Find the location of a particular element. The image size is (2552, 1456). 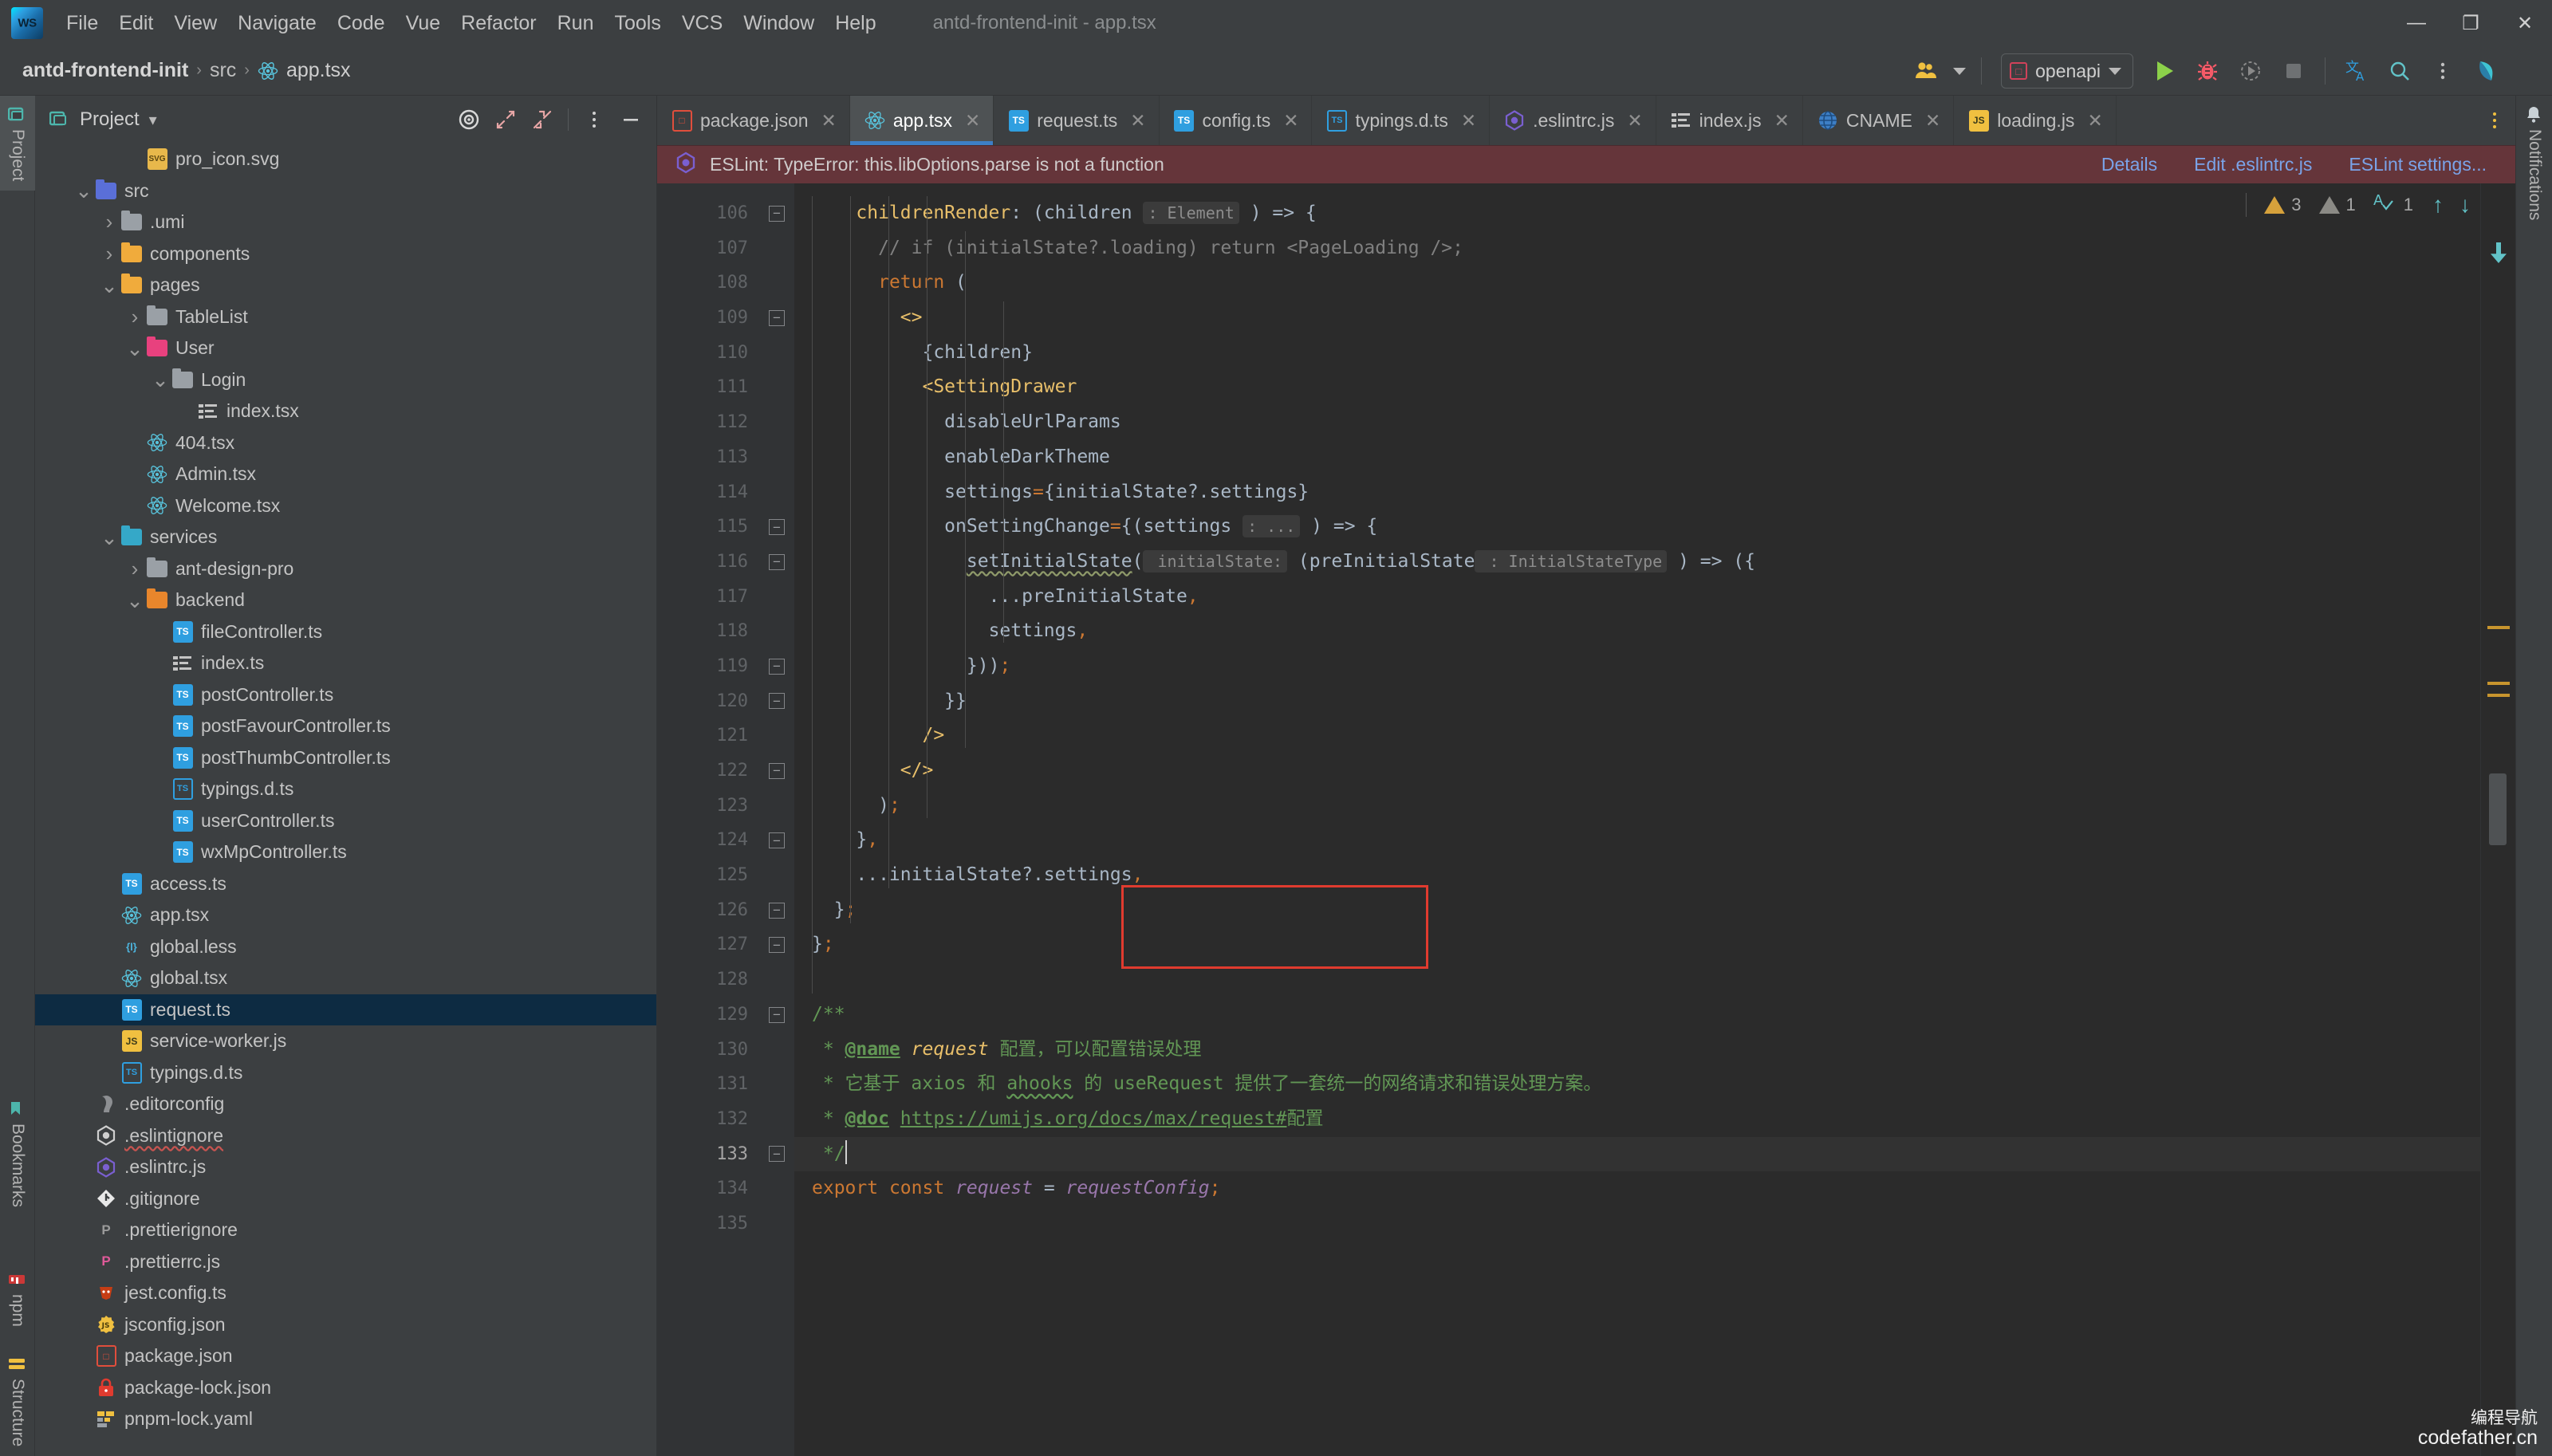

tree-item-postthumbcontroller-ts: TS postThumbController.ts is located at coordinates (346, 758).